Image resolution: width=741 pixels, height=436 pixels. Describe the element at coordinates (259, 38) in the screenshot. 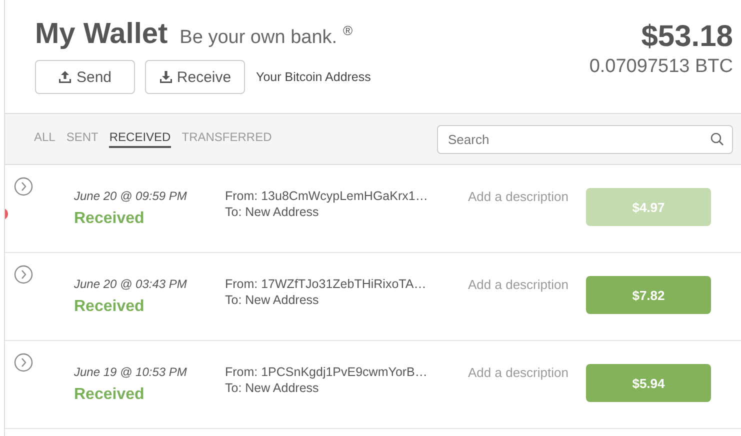

I see `tagline: Be your own bank.` at that location.